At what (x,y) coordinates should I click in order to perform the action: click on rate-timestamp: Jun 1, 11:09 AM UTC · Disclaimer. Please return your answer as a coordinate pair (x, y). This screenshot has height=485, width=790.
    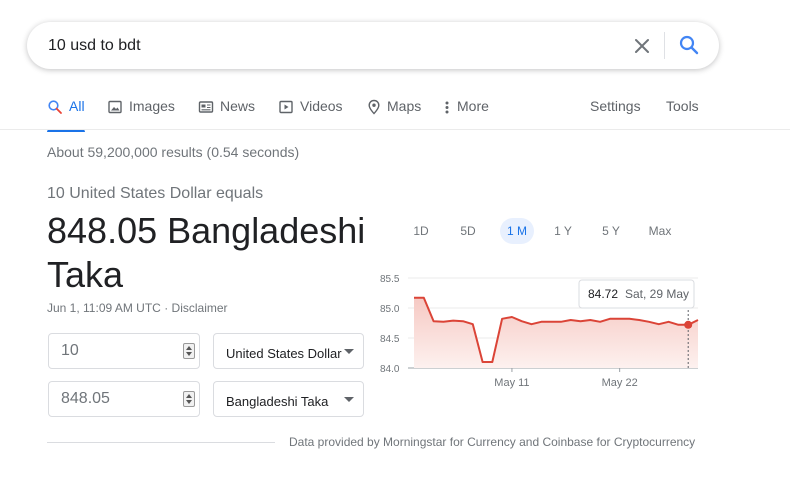
    Looking at the image, I should click on (137, 308).